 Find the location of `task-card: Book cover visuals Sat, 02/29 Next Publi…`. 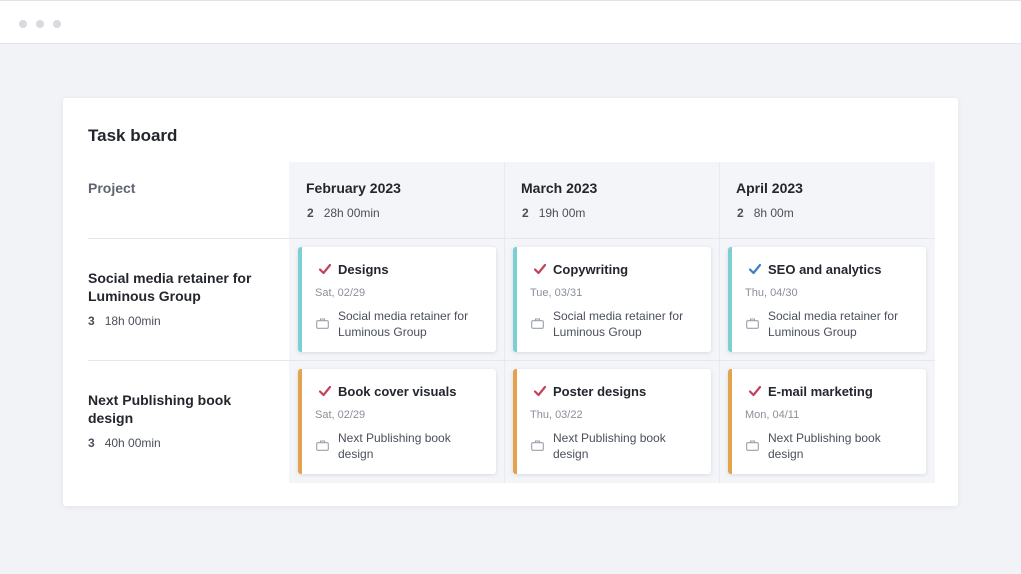

task-card: Book cover visuals Sat, 02/29 Next Publi… is located at coordinates (397, 421).